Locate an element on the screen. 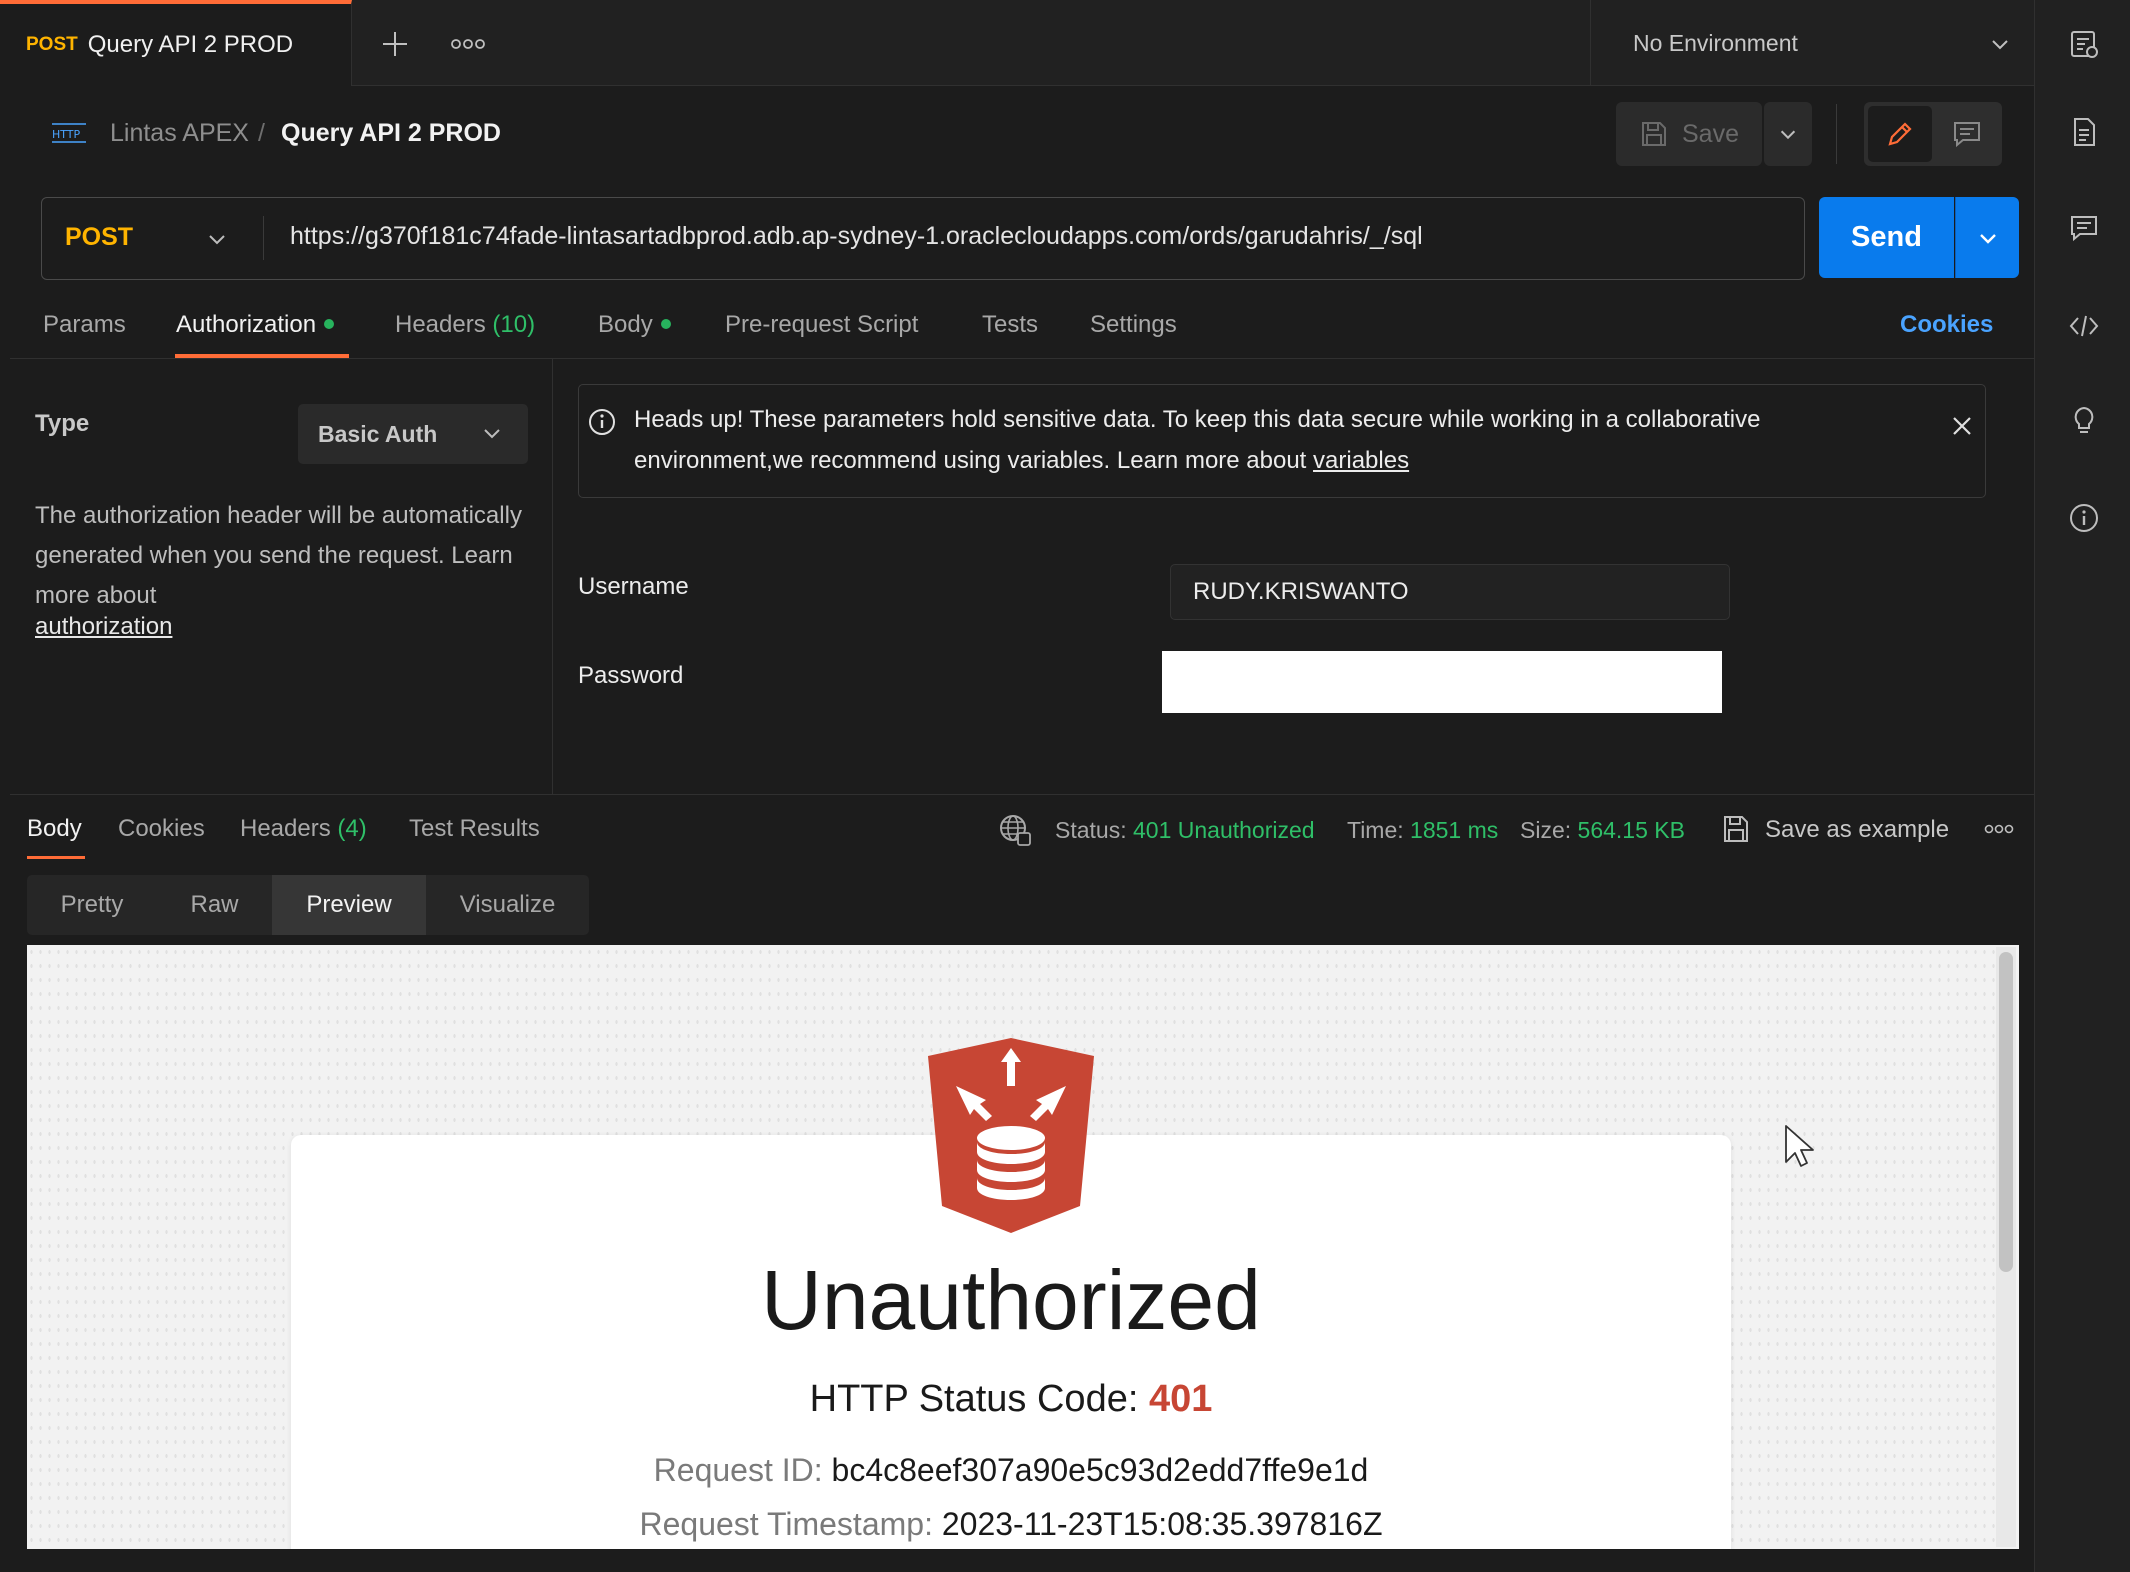  tab-headers: Headers (10) is located at coordinates (465, 325).